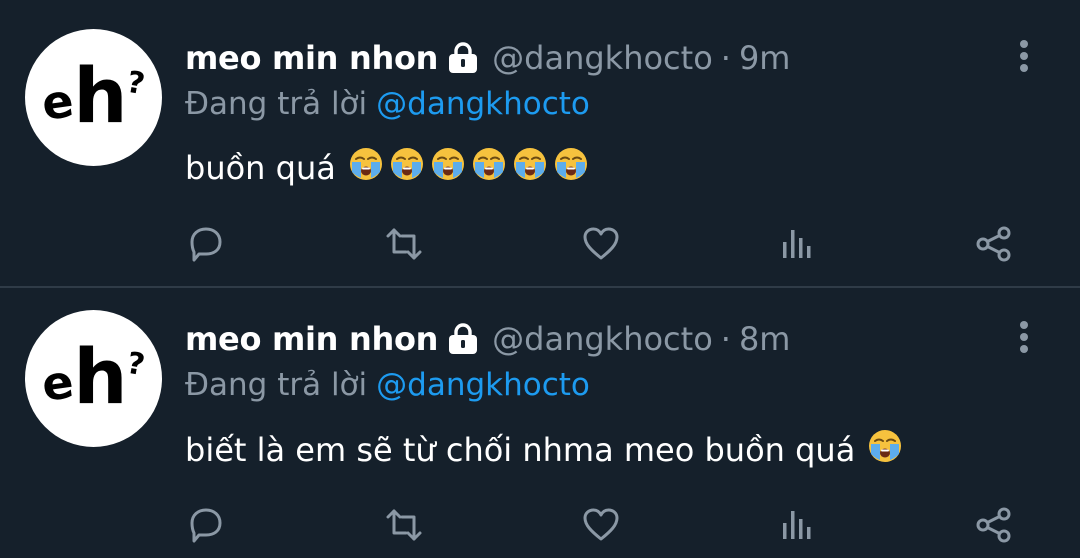 The image size is (1080, 558). What do you see at coordinates (765, 339) in the screenshot?
I see `timestamp: 8m` at bounding box center [765, 339].